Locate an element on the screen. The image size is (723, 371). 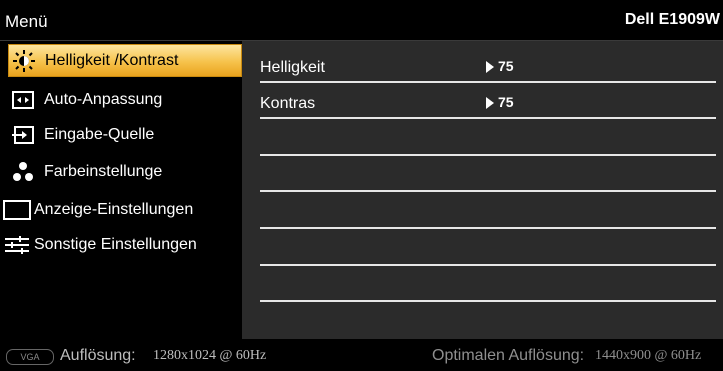
sidebar-item-label: Anzeige-Einstellungen is located at coordinates (114, 209).